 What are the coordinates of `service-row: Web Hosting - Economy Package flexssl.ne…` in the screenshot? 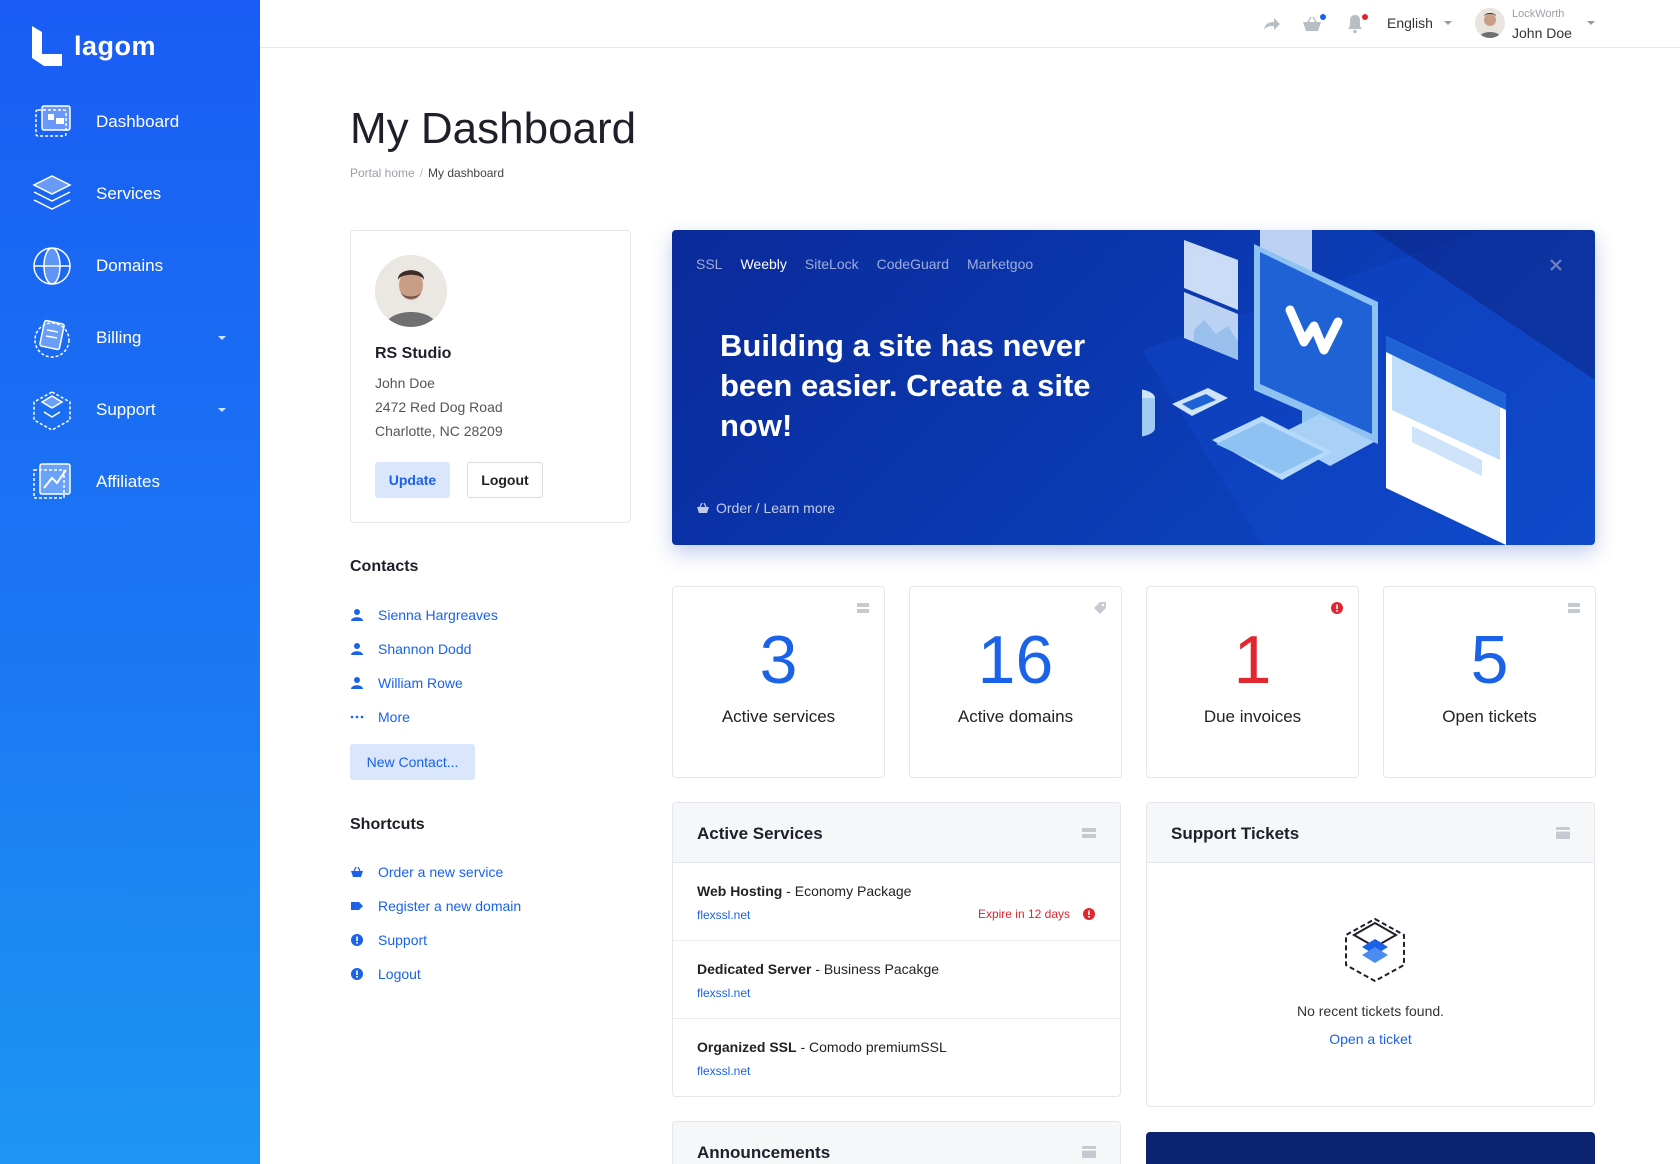 It's located at (896, 902).